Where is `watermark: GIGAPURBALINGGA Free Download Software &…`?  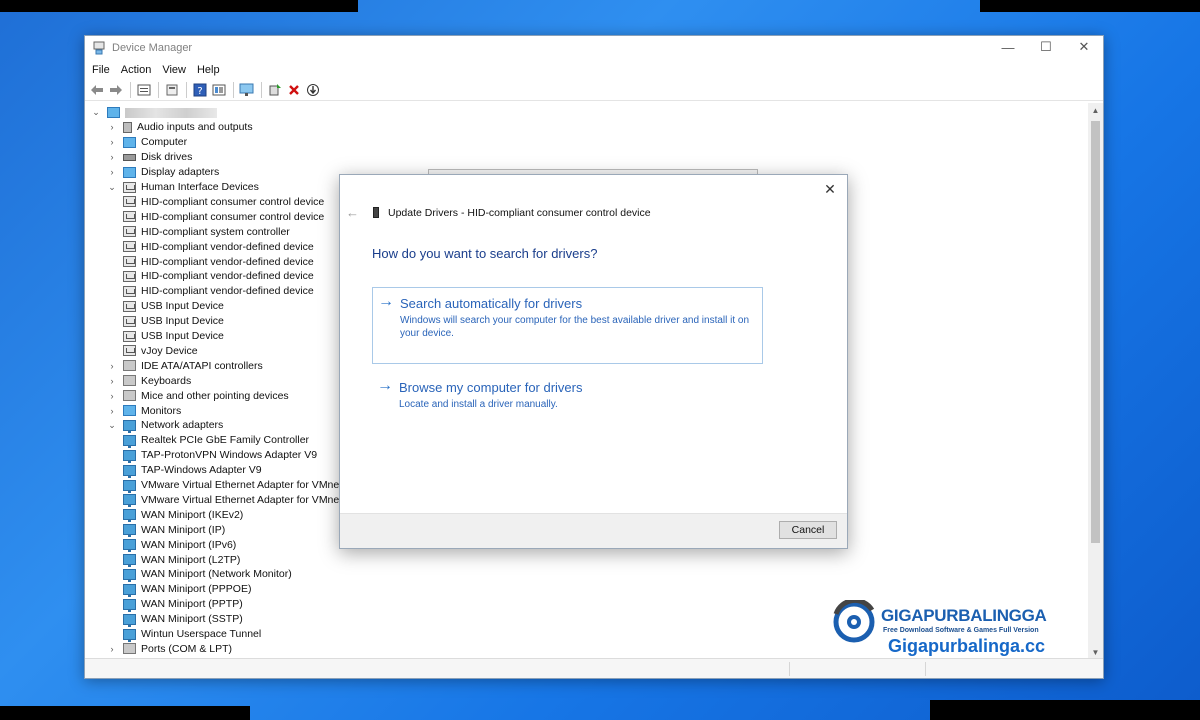 watermark: GIGAPURBALINGGA Free Download Software &… is located at coordinates (955, 631).